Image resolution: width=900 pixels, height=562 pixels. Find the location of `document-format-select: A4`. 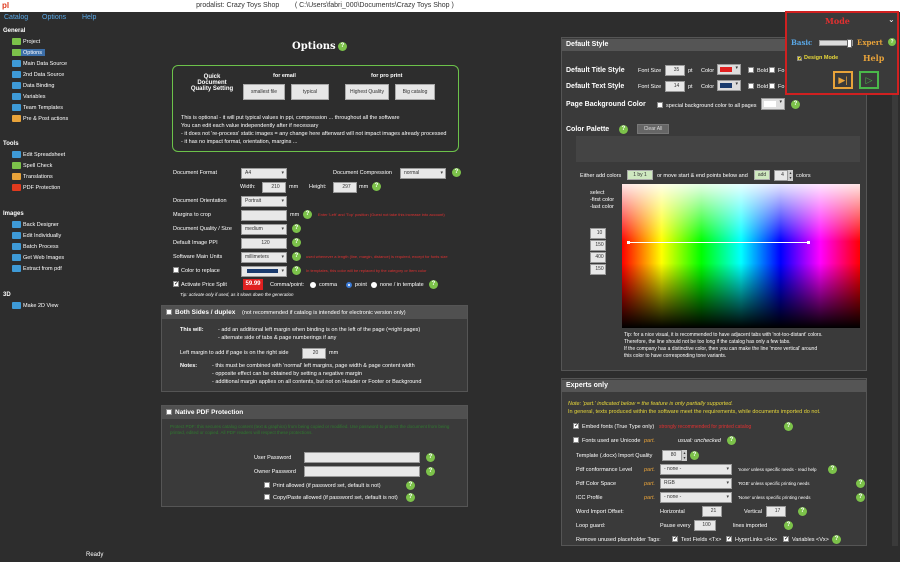

document-format-select: A4 is located at coordinates (264, 173).